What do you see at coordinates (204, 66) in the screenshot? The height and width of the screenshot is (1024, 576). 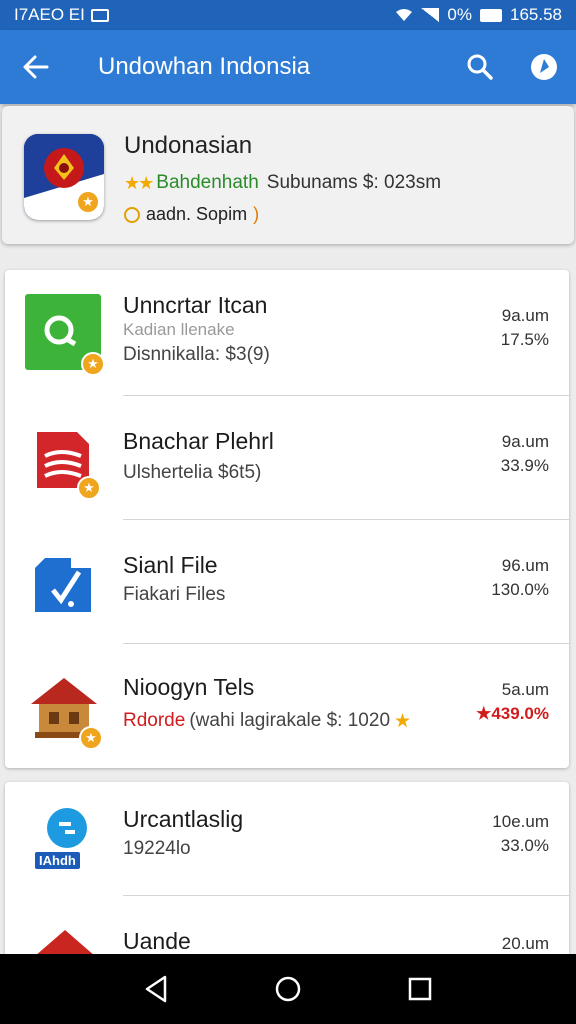 I see `page-title: Undowhan Indonsia` at bounding box center [204, 66].